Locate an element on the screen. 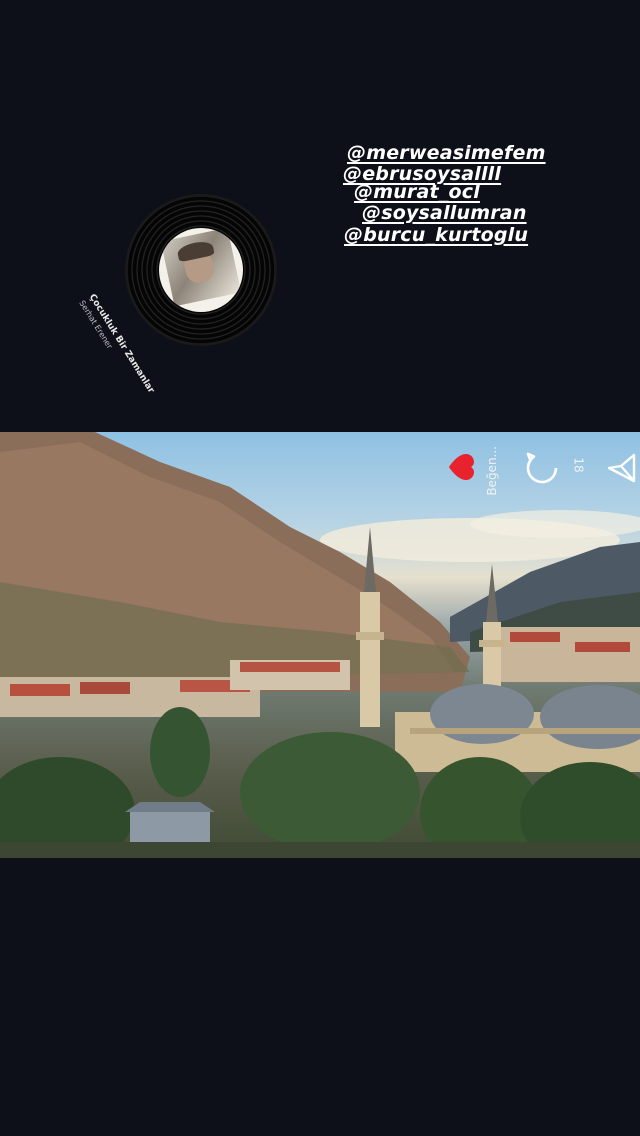 The width and height of the screenshot is (640, 1136). mention-link: @murat_ocl is located at coordinates (417, 192).